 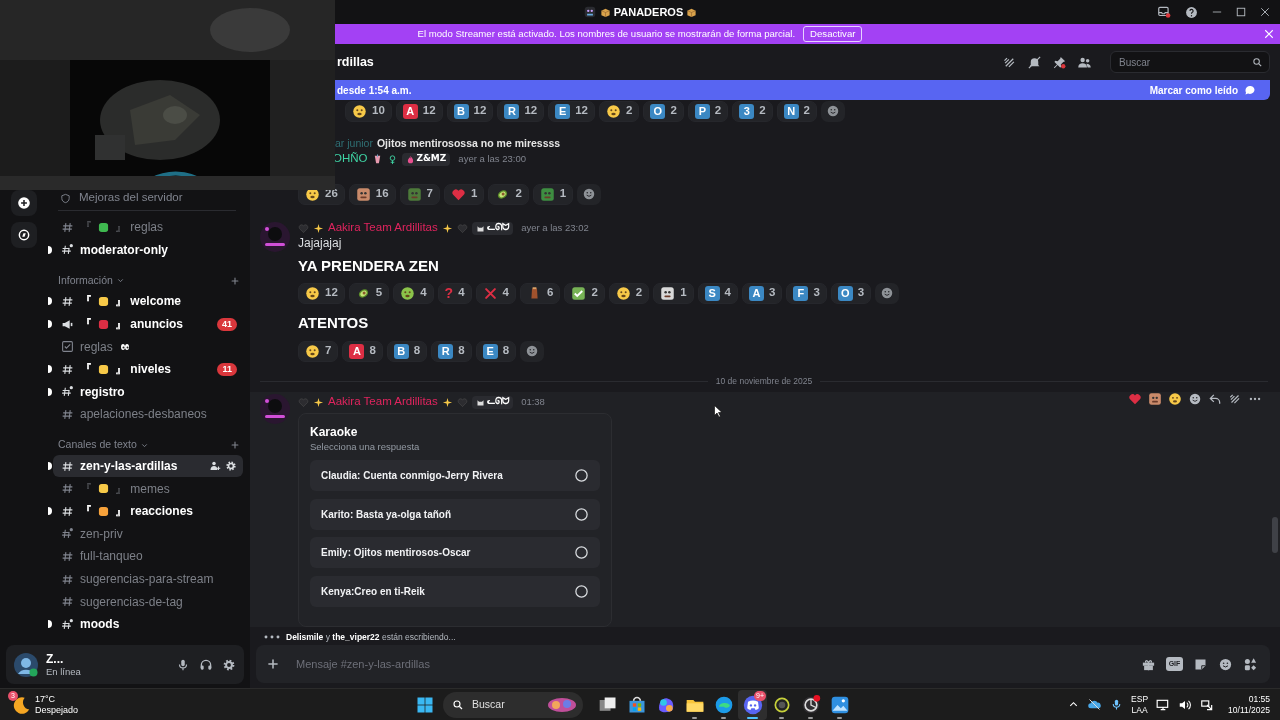 What do you see at coordinates (148, 579) in the screenshot?
I see `channel-item: sugerencias-para-stream` at bounding box center [148, 579].